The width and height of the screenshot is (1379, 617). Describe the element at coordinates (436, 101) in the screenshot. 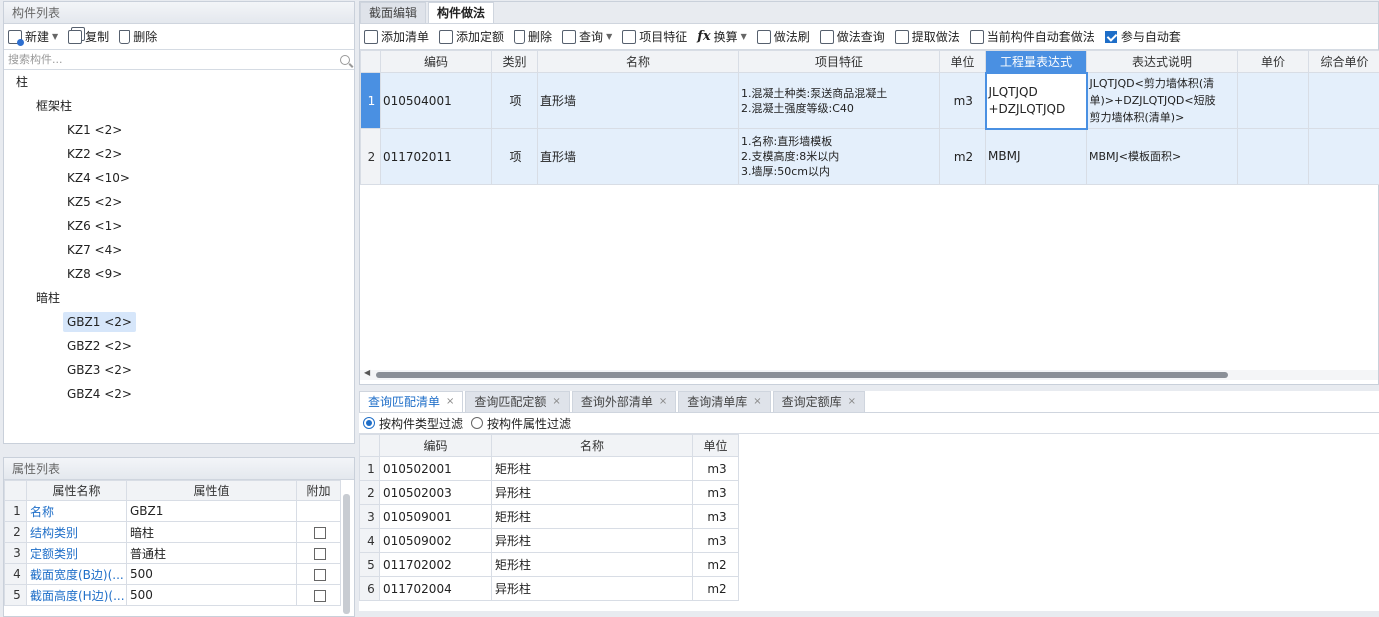

I see `method-code: 010504001` at that location.